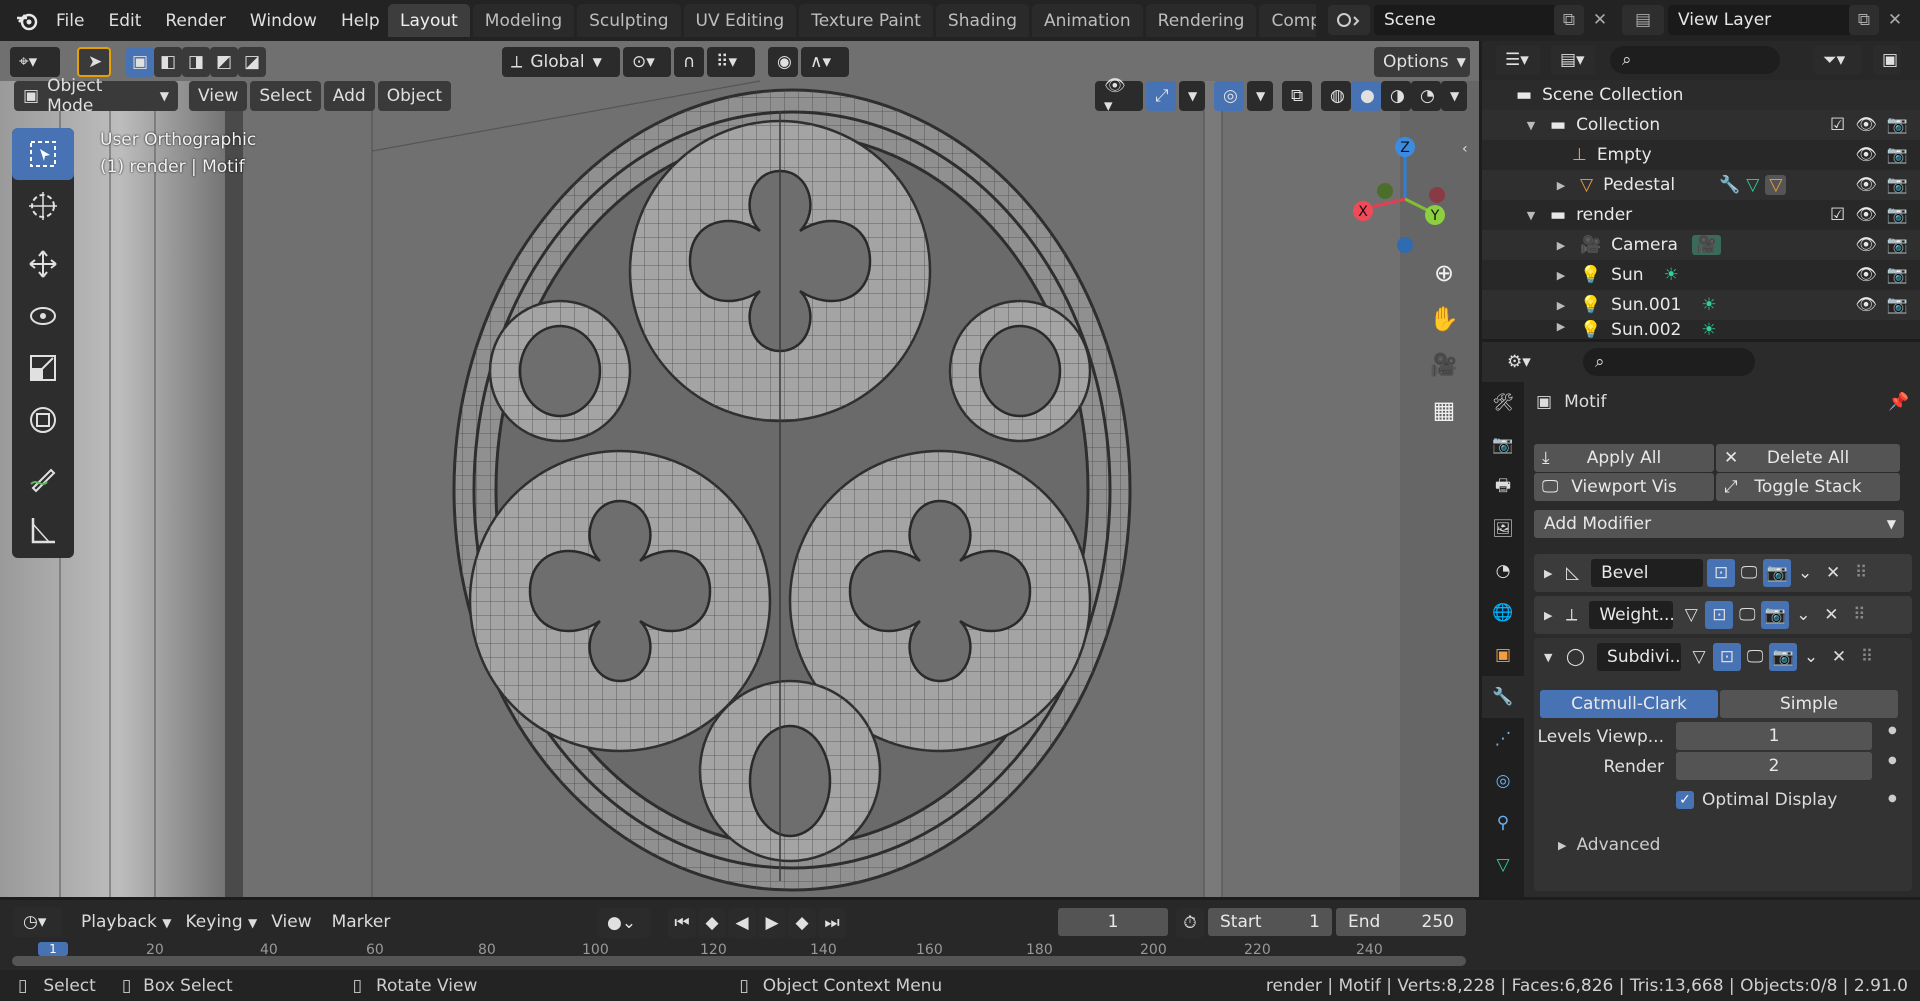 The image size is (1920, 1001). What do you see at coordinates (429, 20) in the screenshot?
I see `tab-layout: Layout` at bounding box center [429, 20].